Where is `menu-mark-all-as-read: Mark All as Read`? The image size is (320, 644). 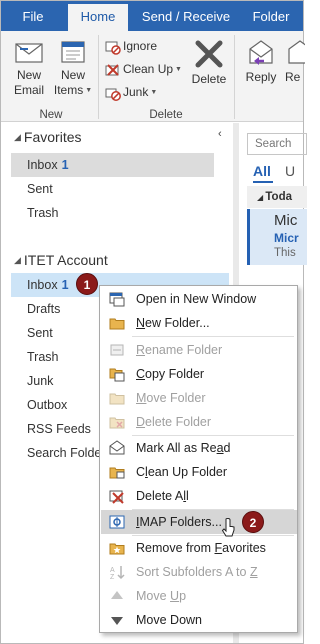 menu-mark-all-as-read: Mark All as Read is located at coordinates (199, 448).